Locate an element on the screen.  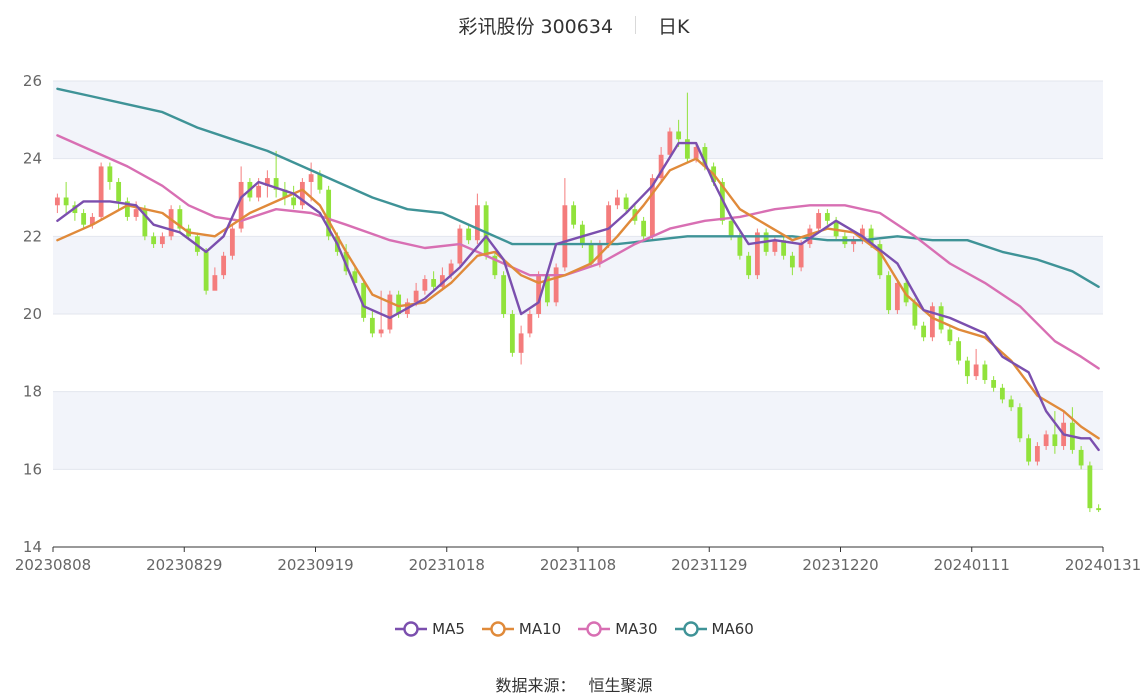
source-provider: 恒生聚源 is located at coordinates (620, 685).